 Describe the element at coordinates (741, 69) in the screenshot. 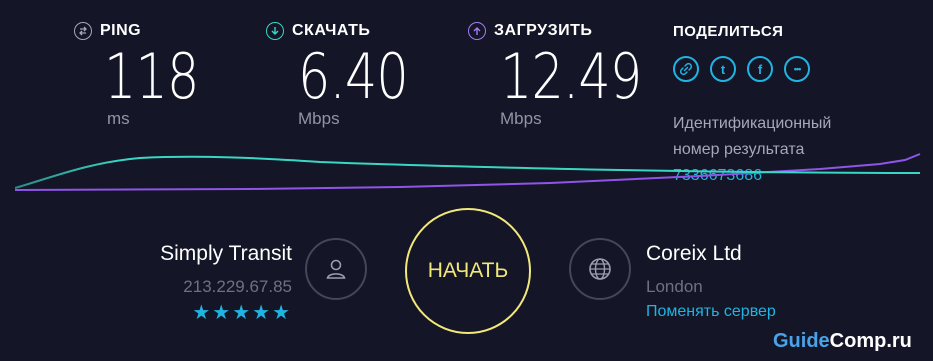

I see `share-icons: t f •••` at that location.